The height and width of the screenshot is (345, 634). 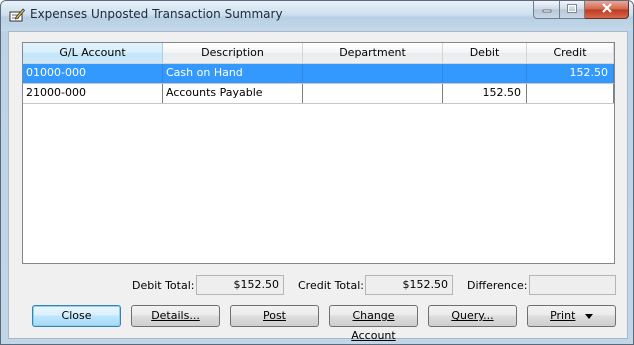 What do you see at coordinates (485, 53) in the screenshot?
I see `column-header-debit: Debit` at bounding box center [485, 53].